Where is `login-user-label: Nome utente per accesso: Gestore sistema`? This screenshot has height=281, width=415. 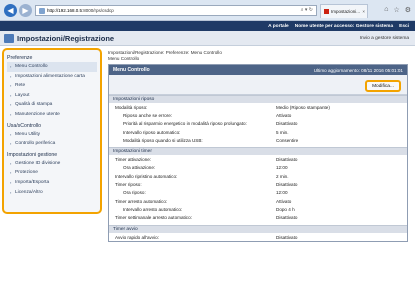 login-user-label: Nome utente per accesso: Gestore sistema is located at coordinates (344, 26).